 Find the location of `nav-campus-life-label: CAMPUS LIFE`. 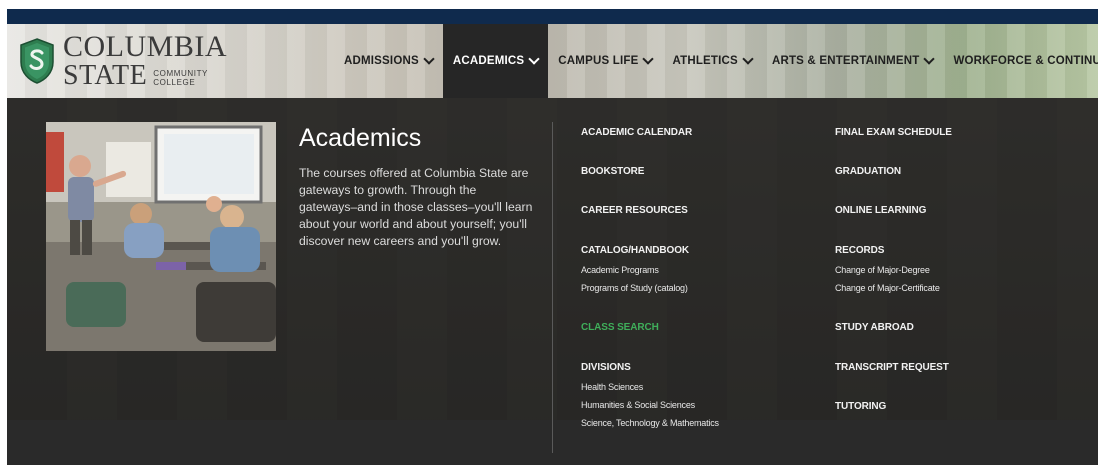

nav-campus-life-label: CAMPUS LIFE is located at coordinates (598, 61).